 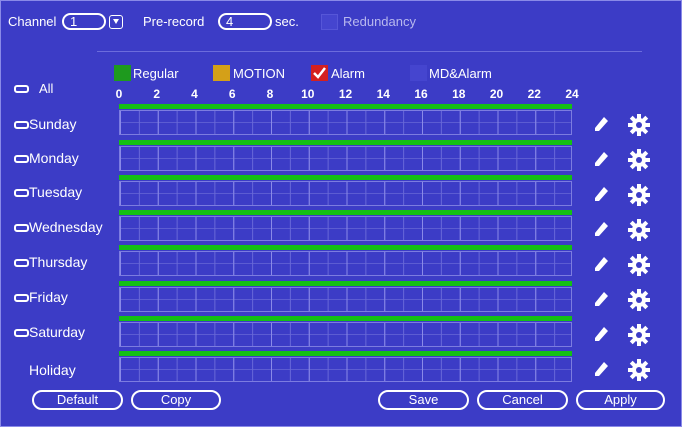 I want to click on redundancy-checkbox, so click(x=329, y=22).